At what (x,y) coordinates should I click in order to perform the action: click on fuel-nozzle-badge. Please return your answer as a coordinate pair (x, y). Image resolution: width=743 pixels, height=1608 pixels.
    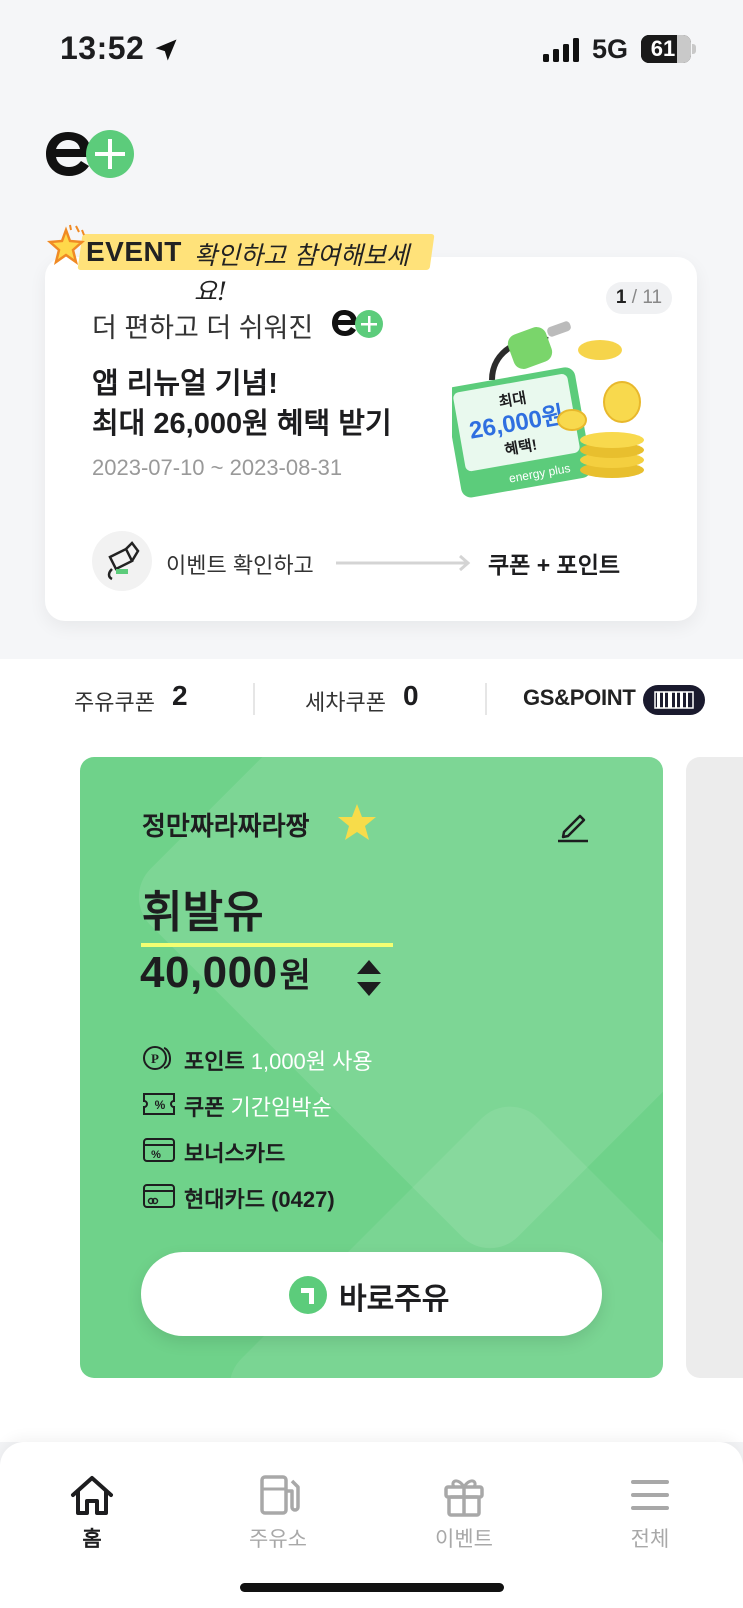
    Looking at the image, I should click on (122, 561).